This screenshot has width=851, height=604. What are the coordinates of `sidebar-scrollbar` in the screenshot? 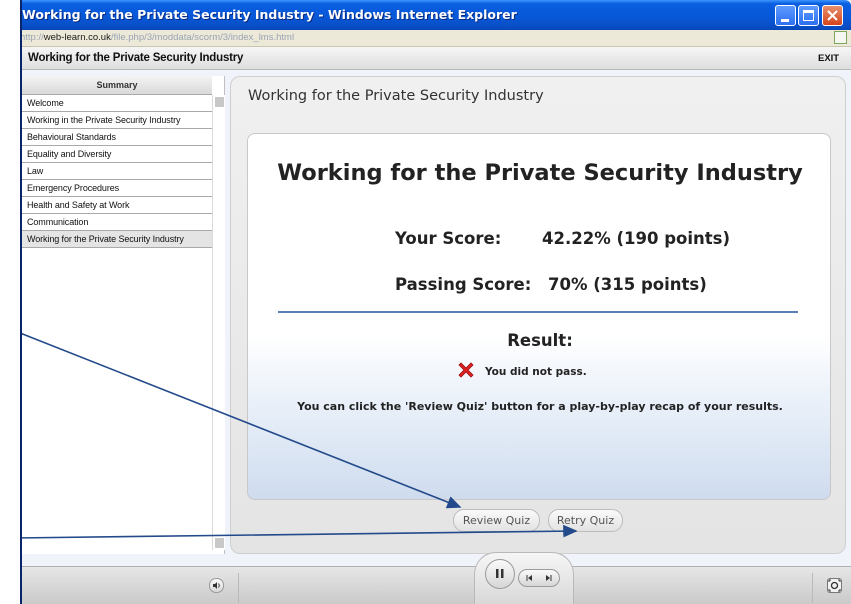 It's located at (218, 322).